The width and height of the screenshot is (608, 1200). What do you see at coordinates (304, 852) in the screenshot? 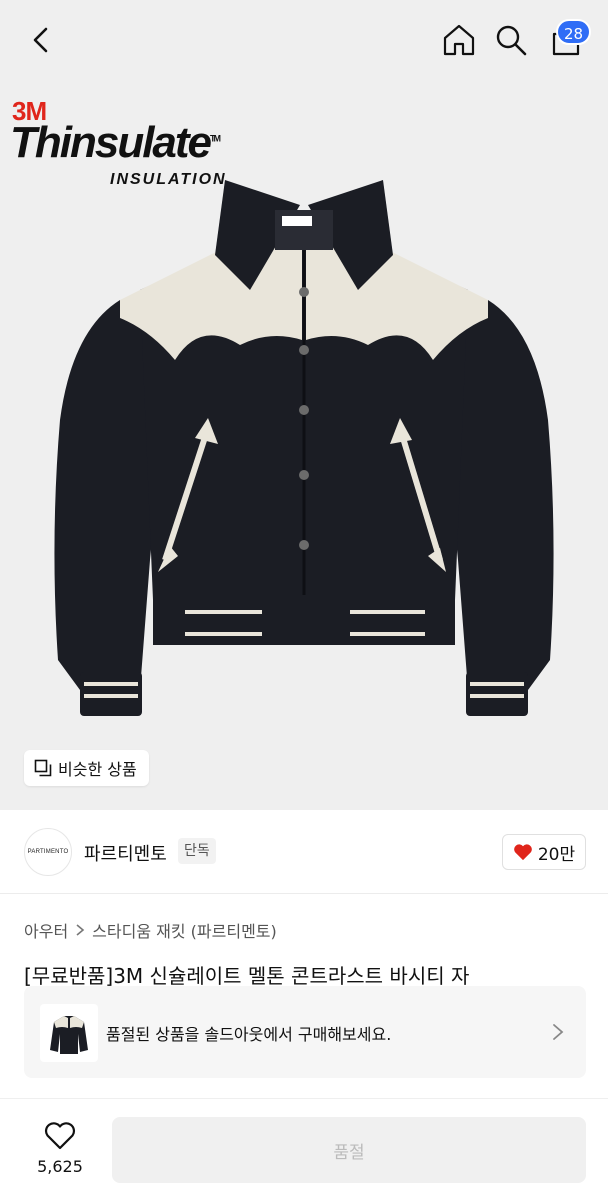
I see `seller-row: PARTIMENTO 파르티멘토 단독 20만` at bounding box center [304, 852].